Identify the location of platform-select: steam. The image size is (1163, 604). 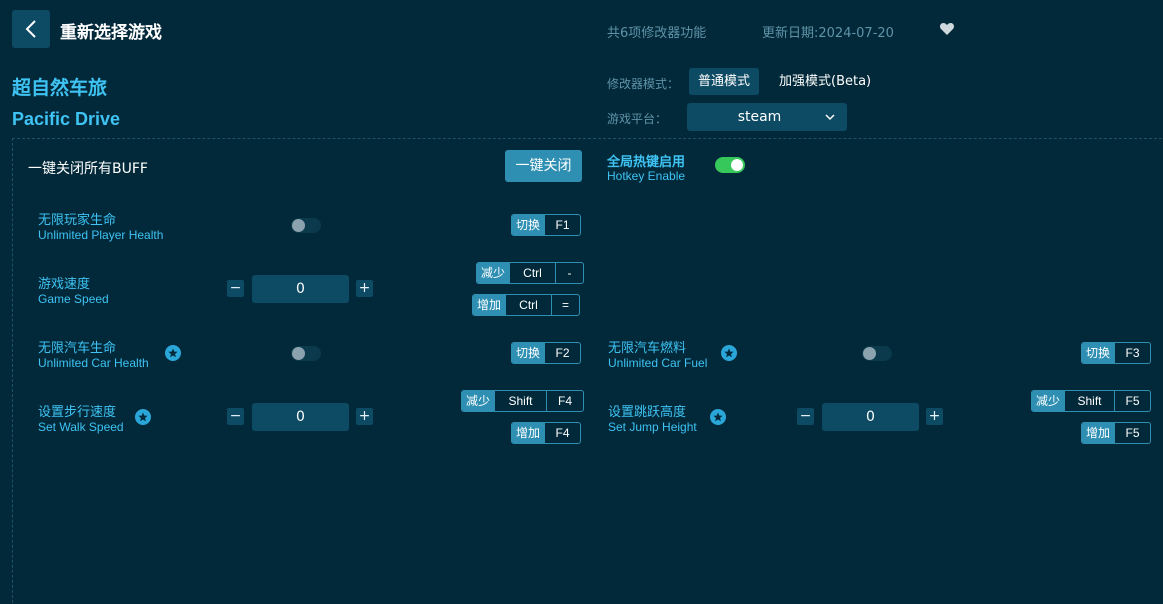
(767, 117).